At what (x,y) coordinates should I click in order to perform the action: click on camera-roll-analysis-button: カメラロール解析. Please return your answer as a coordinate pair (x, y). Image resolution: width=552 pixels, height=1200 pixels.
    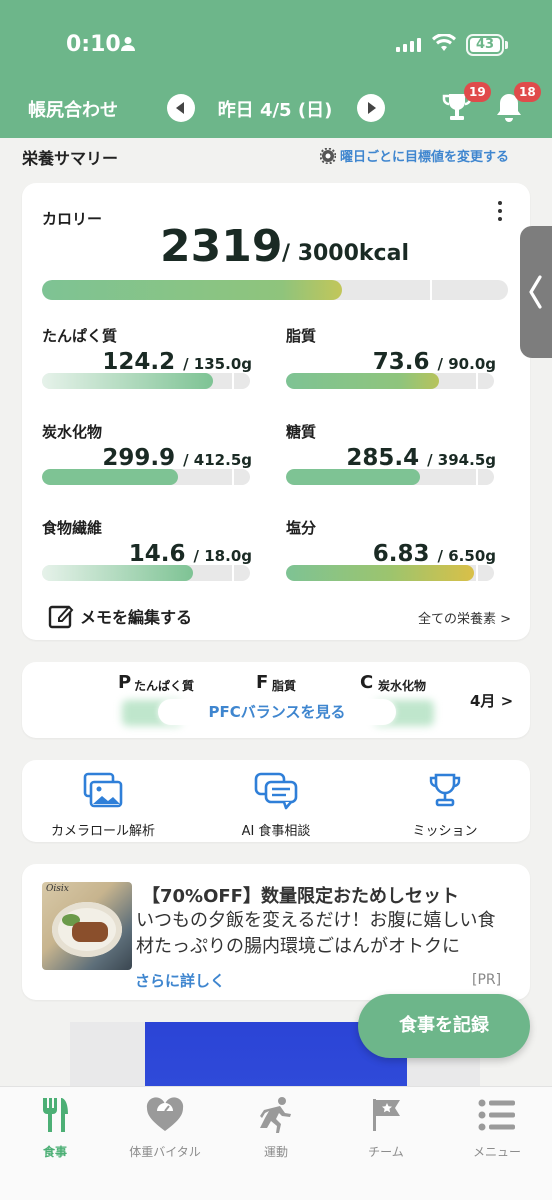
    Looking at the image, I should click on (103, 805).